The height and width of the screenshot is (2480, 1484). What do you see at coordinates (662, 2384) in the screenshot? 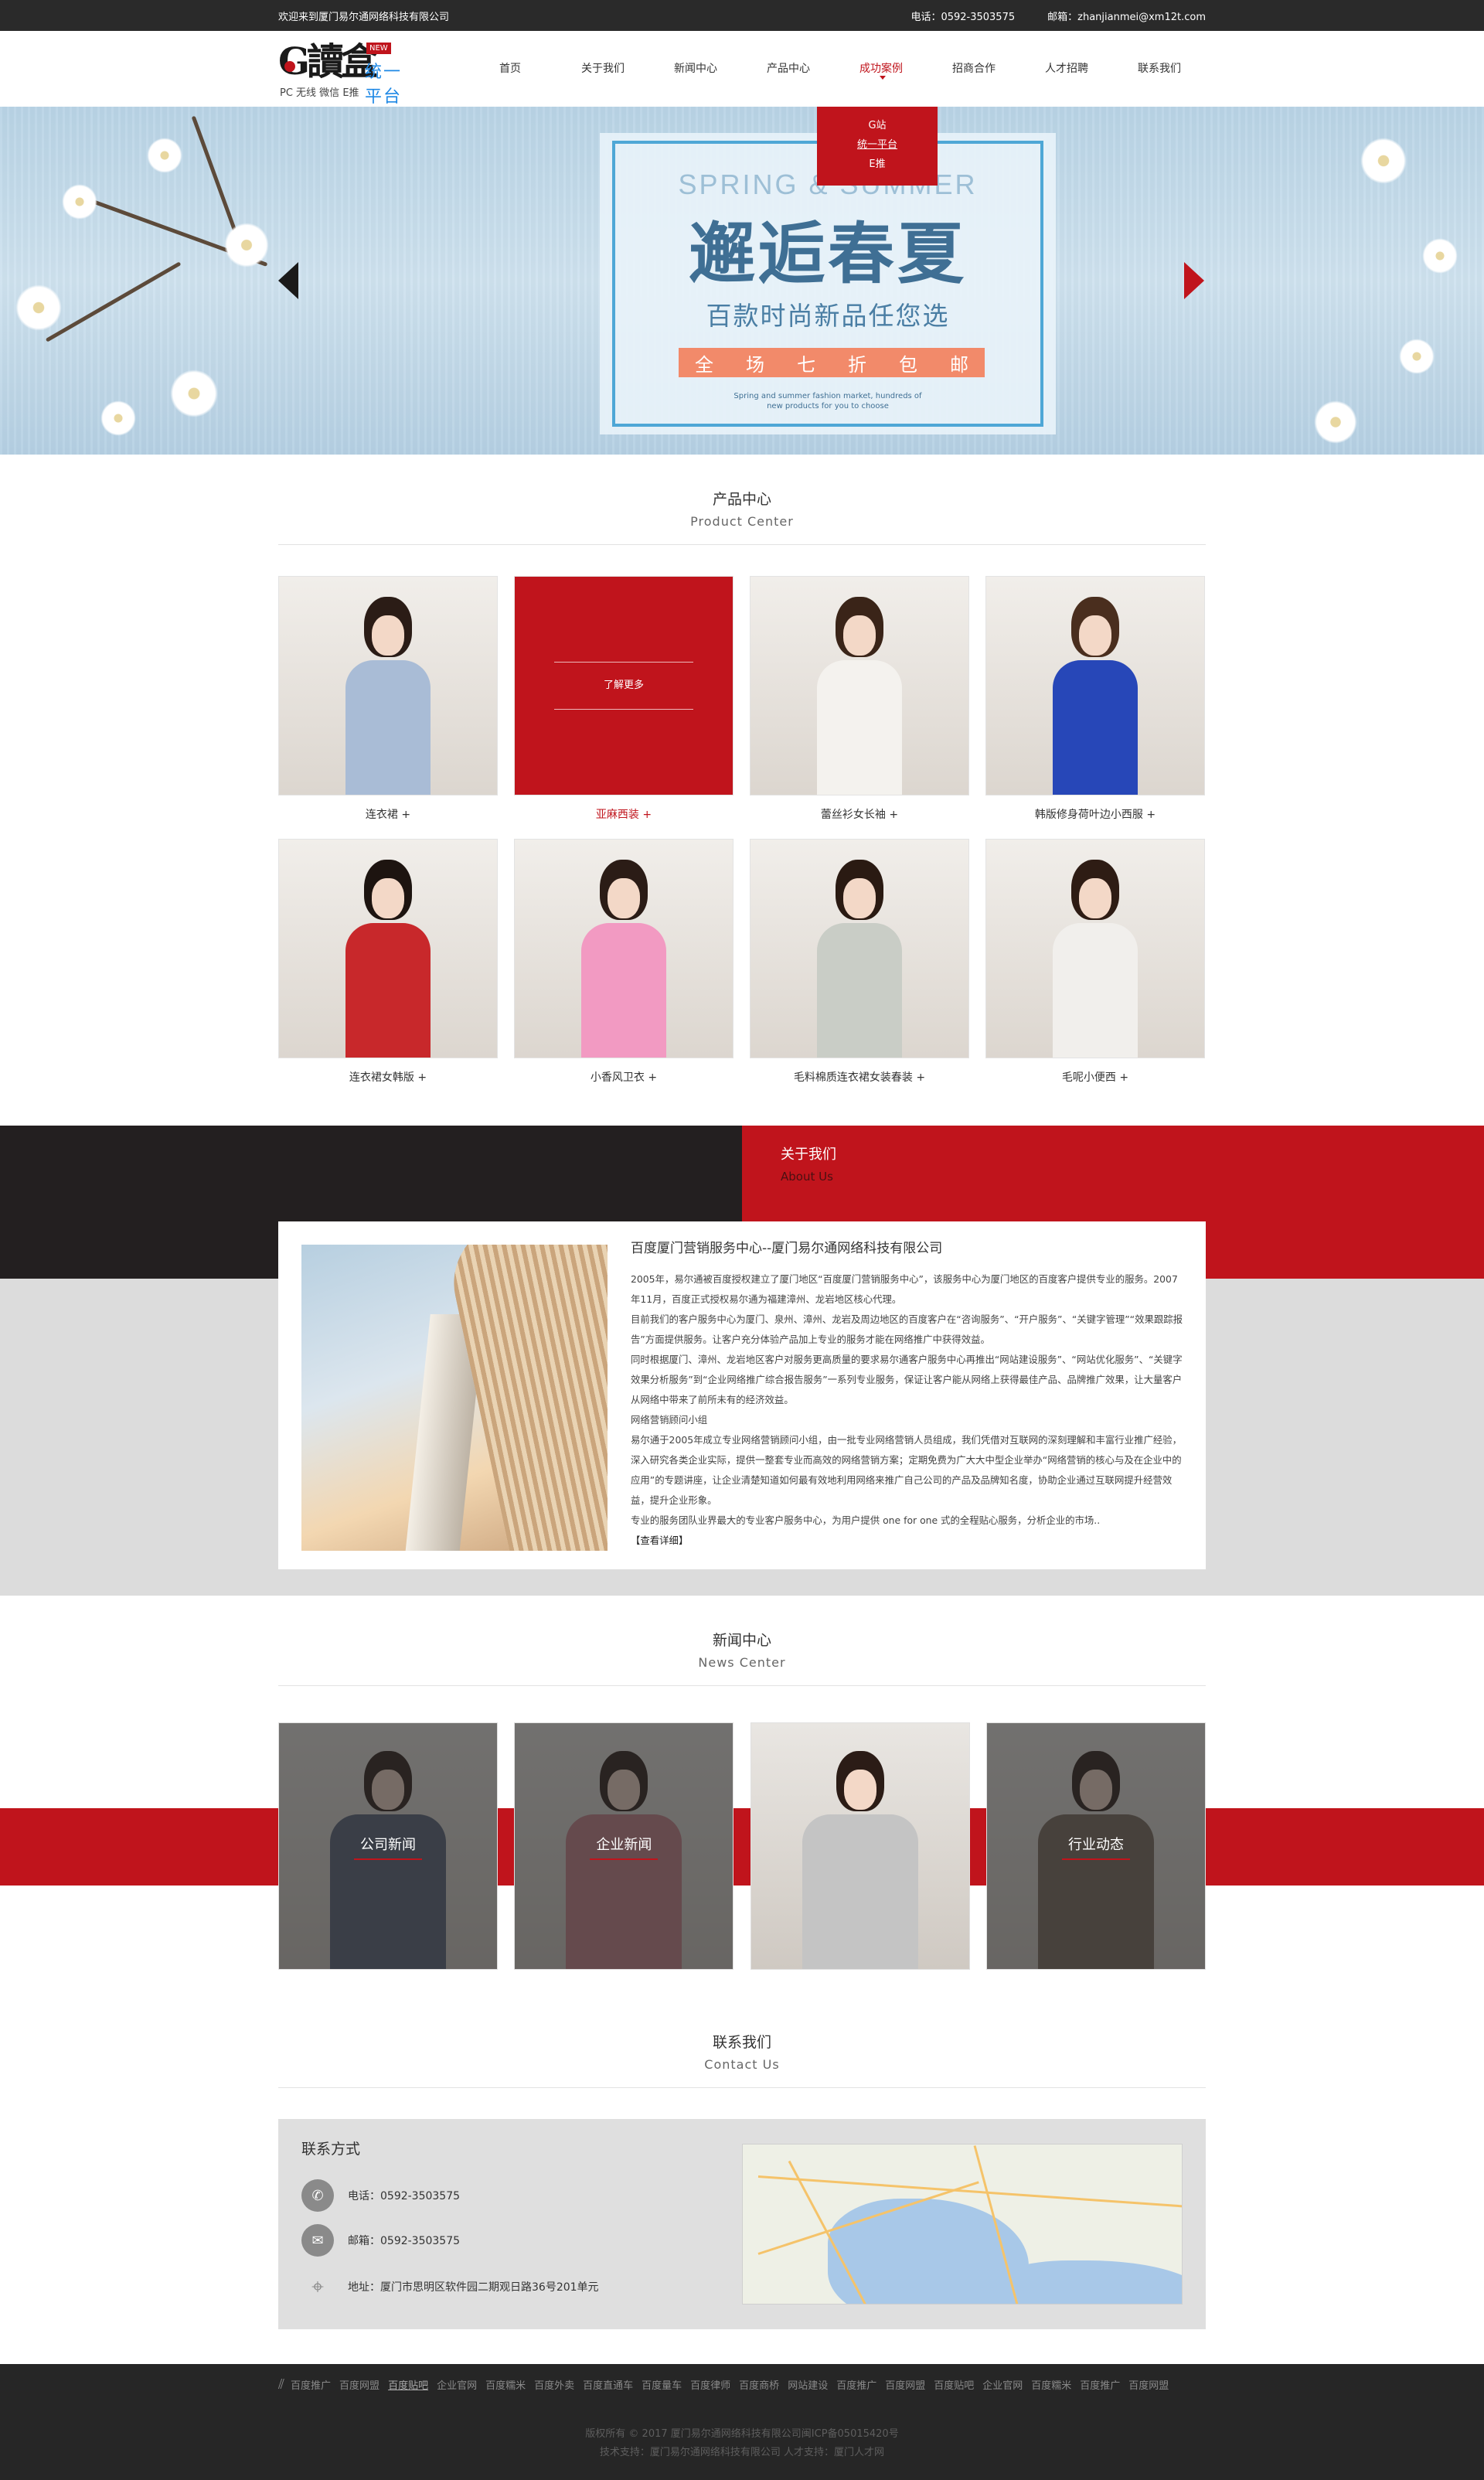
I see `footer-link: 百度量车` at bounding box center [662, 2384].